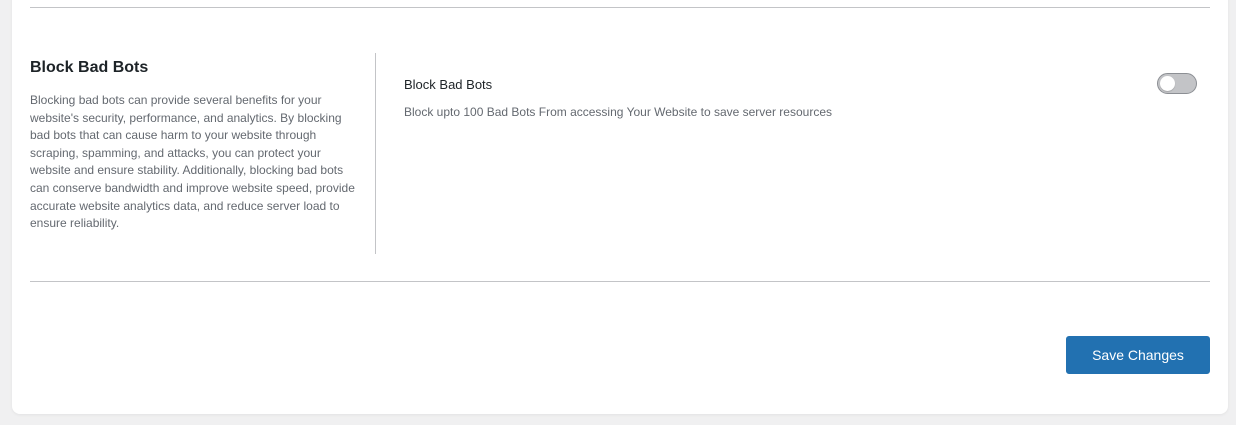 The height and width of the screenshot is (425, 1236). What do you see at coordinates (1138, 355) in the screenshot?
I see `save-changes-button: Save Changes` at bounding box center [1138, 355].